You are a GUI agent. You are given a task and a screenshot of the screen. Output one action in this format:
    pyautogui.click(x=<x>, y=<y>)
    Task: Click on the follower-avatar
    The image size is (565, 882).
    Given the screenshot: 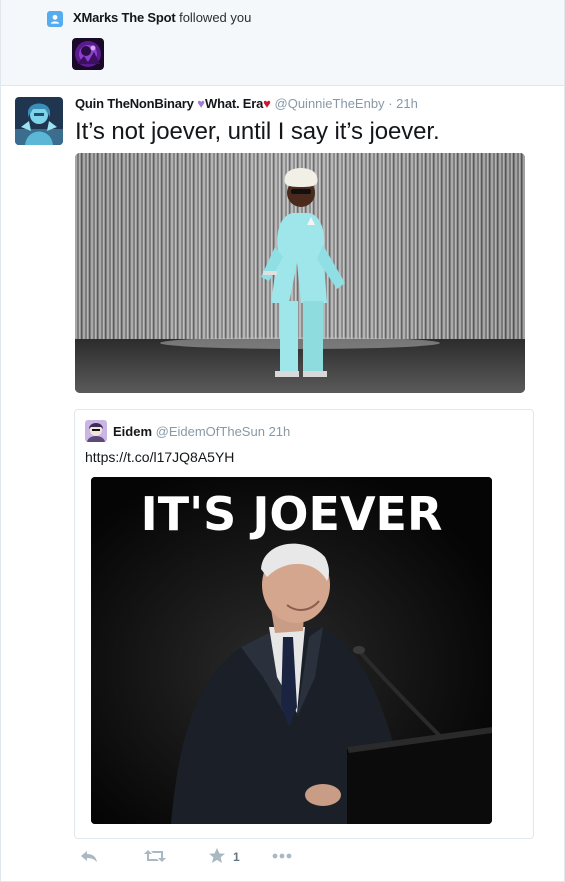 What is the action you would take?
    pyautogui.click(x=88, y=54)
    